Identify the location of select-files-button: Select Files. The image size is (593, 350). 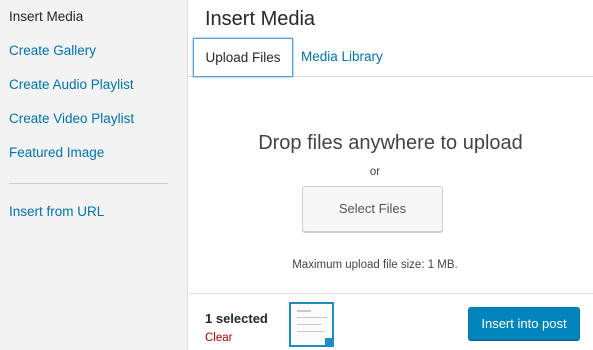
(372, 209).